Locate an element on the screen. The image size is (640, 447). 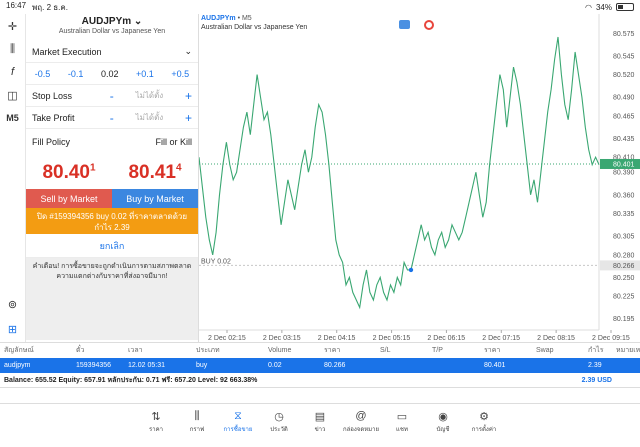
timeframe-button: M5 is located at coordinates (13, 118).